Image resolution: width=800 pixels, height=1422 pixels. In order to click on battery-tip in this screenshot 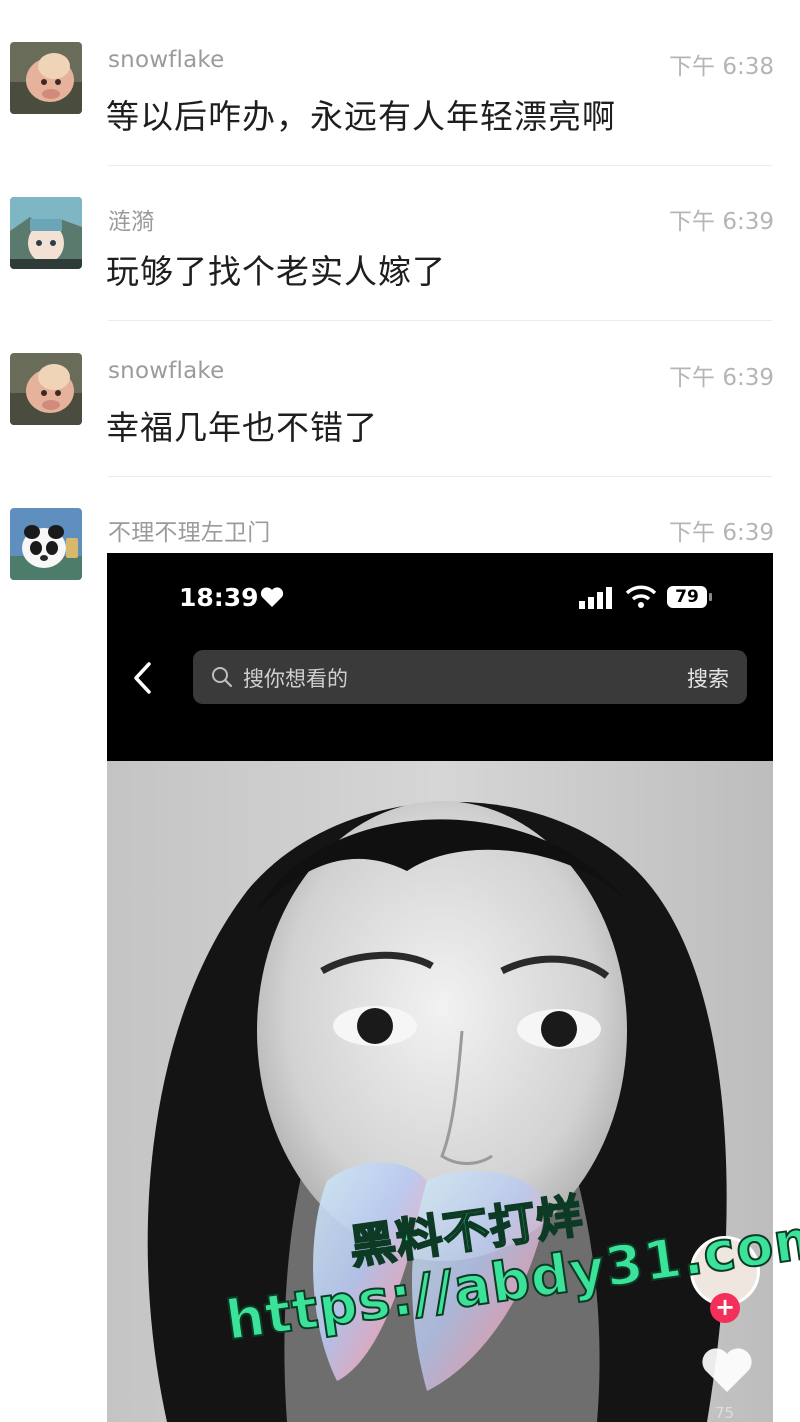, I will do `click(710, 597)`.